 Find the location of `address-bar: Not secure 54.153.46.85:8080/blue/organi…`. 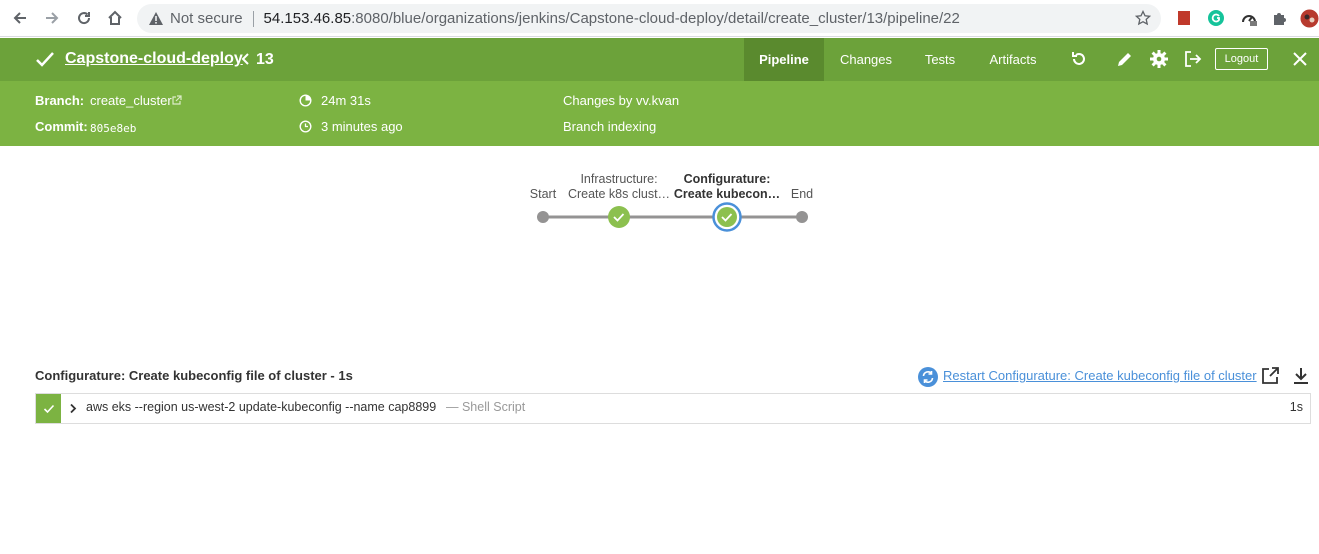

address-bar: Not secure 54.153.46.85:8080/blue/organi… is located at coordinates (649, 18).